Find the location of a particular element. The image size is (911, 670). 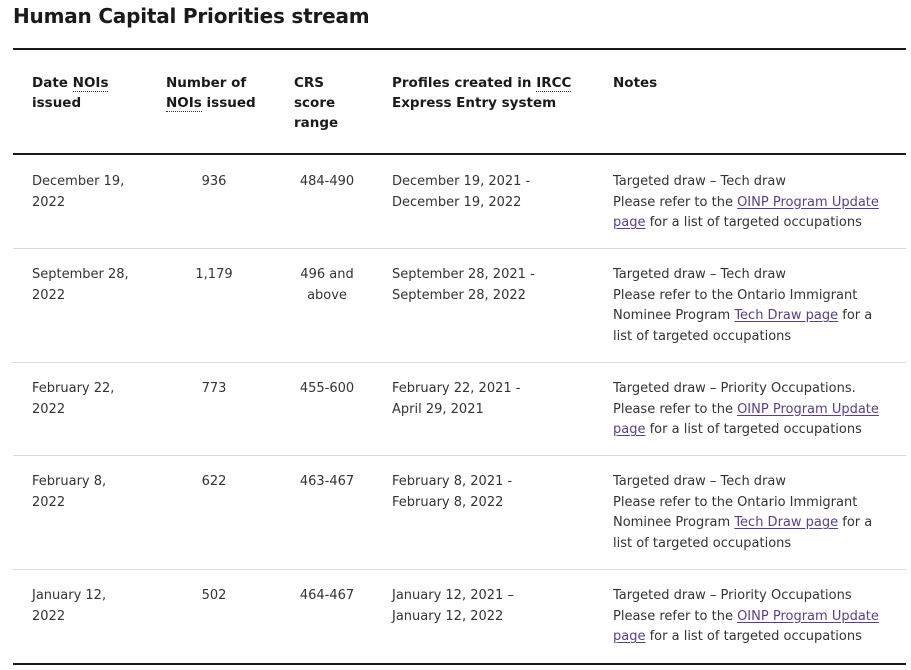

row-2-profiles: September 28, 2021 - September 28, 2022 is located at coordinates (463, 285).